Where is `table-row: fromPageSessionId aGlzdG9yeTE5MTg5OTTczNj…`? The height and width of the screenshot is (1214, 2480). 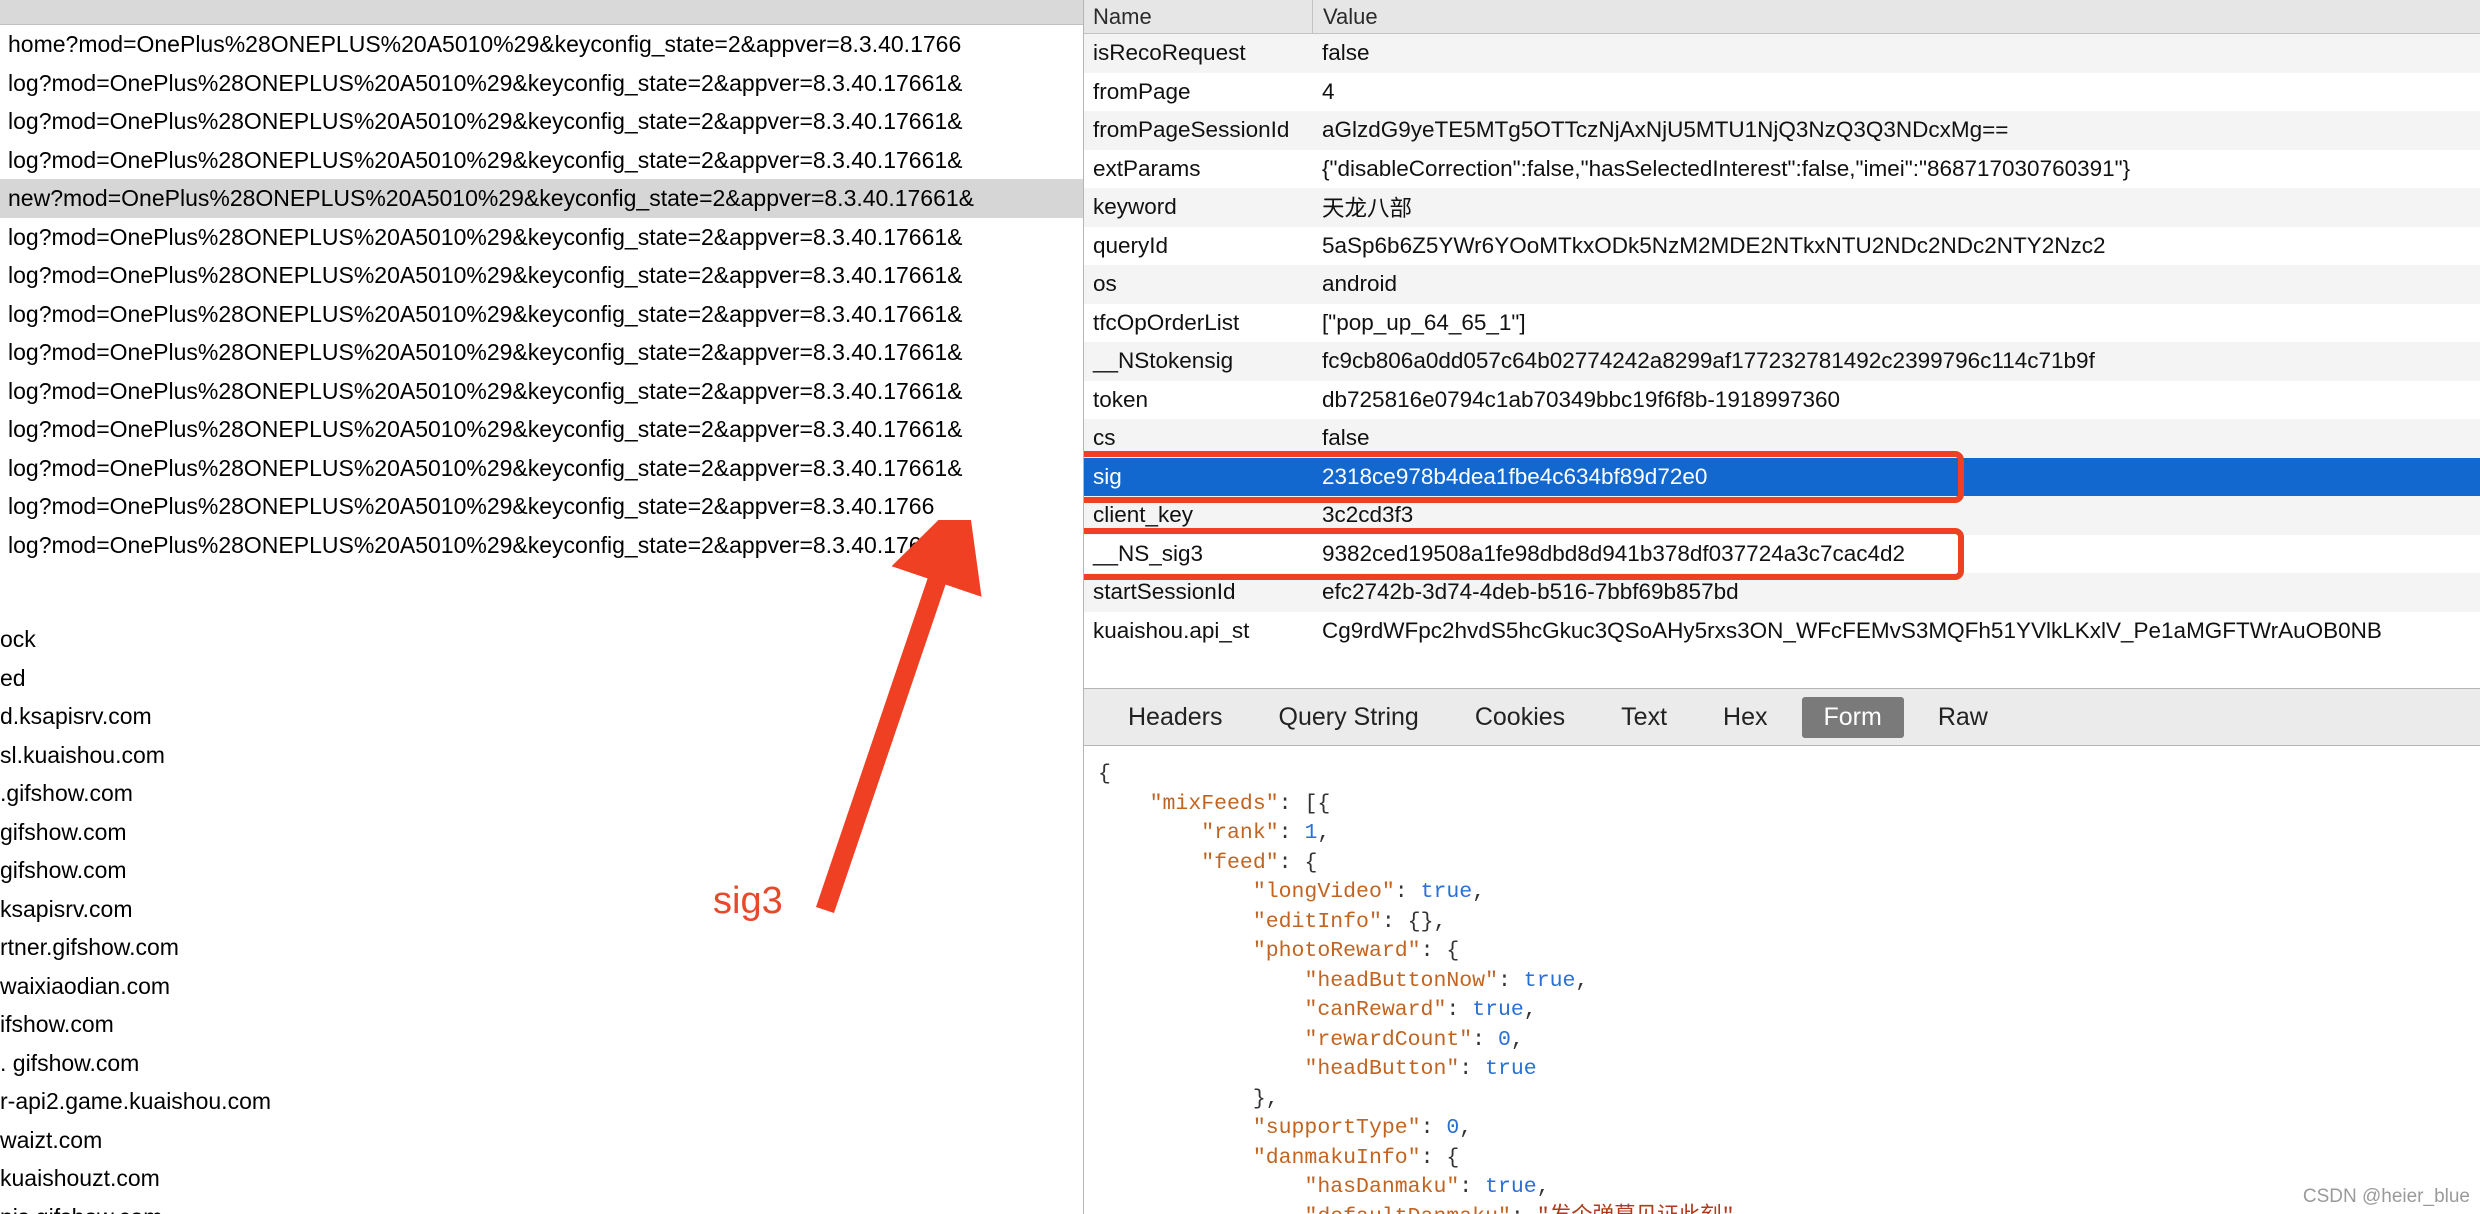 table-row: fromPageSessionId aGlzdG9yeTE5MTg5OTTczNj… is located at coordinates (1782, 130).